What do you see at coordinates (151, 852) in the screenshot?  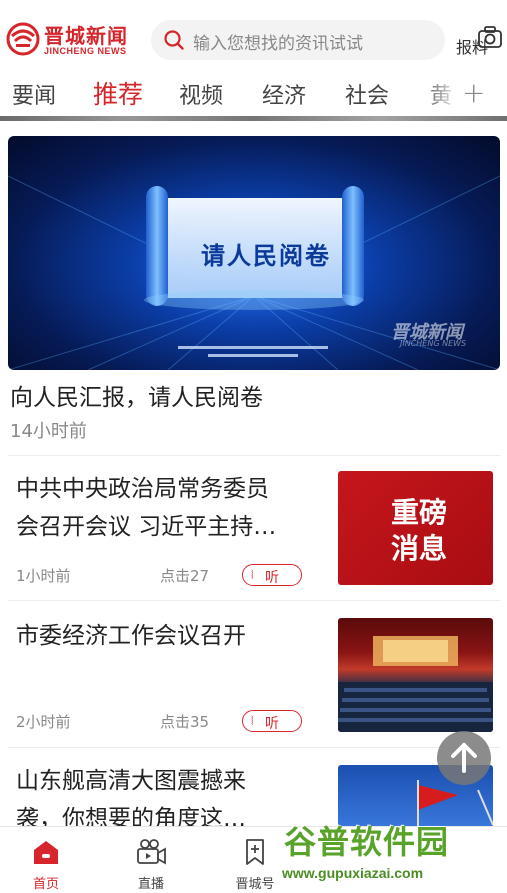 I see `live-camera-icon` at bounding box center [151, 852].